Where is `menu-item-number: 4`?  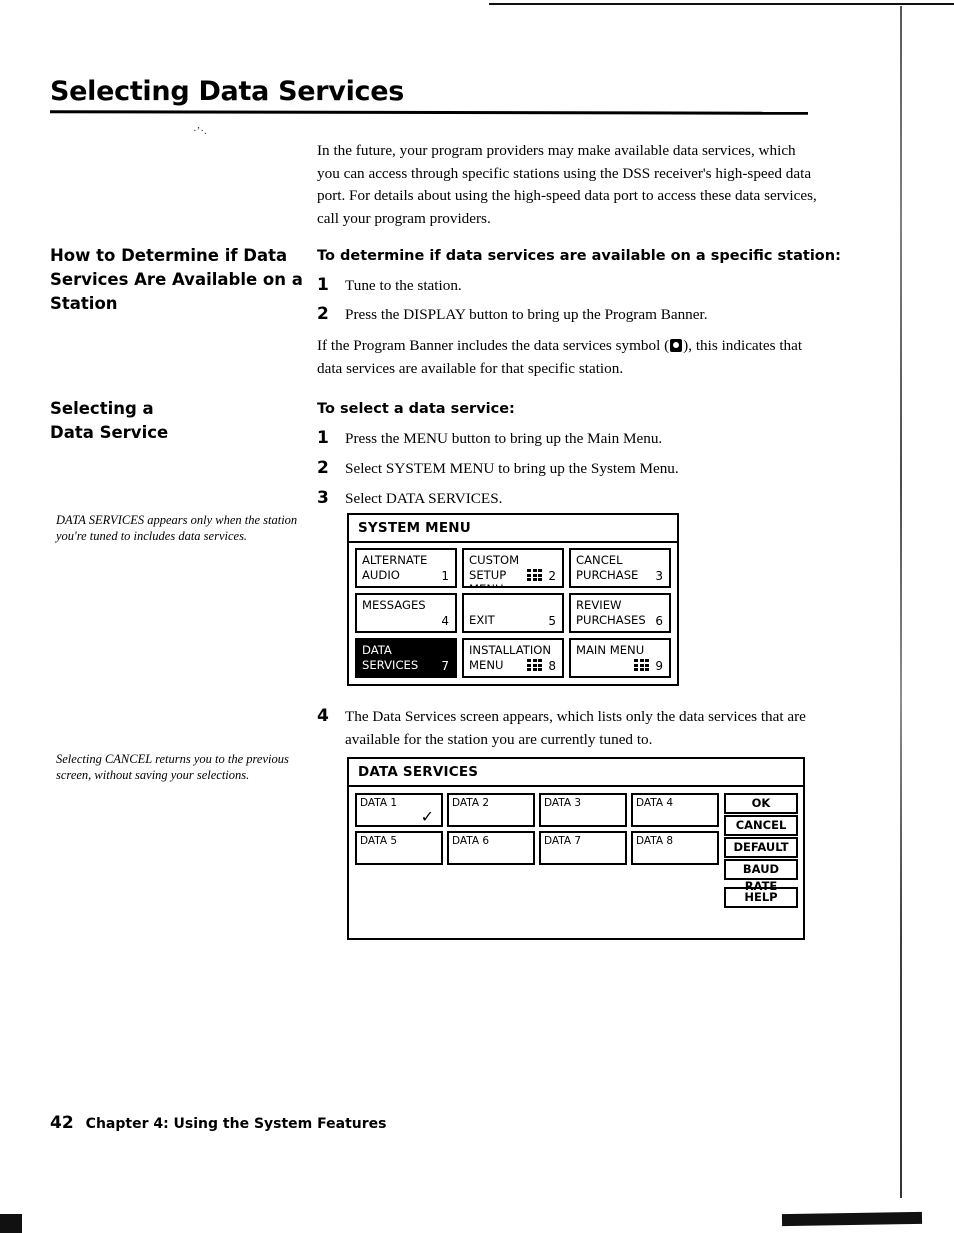 menu-item-number: 4 is located at coordinates (445, 620).